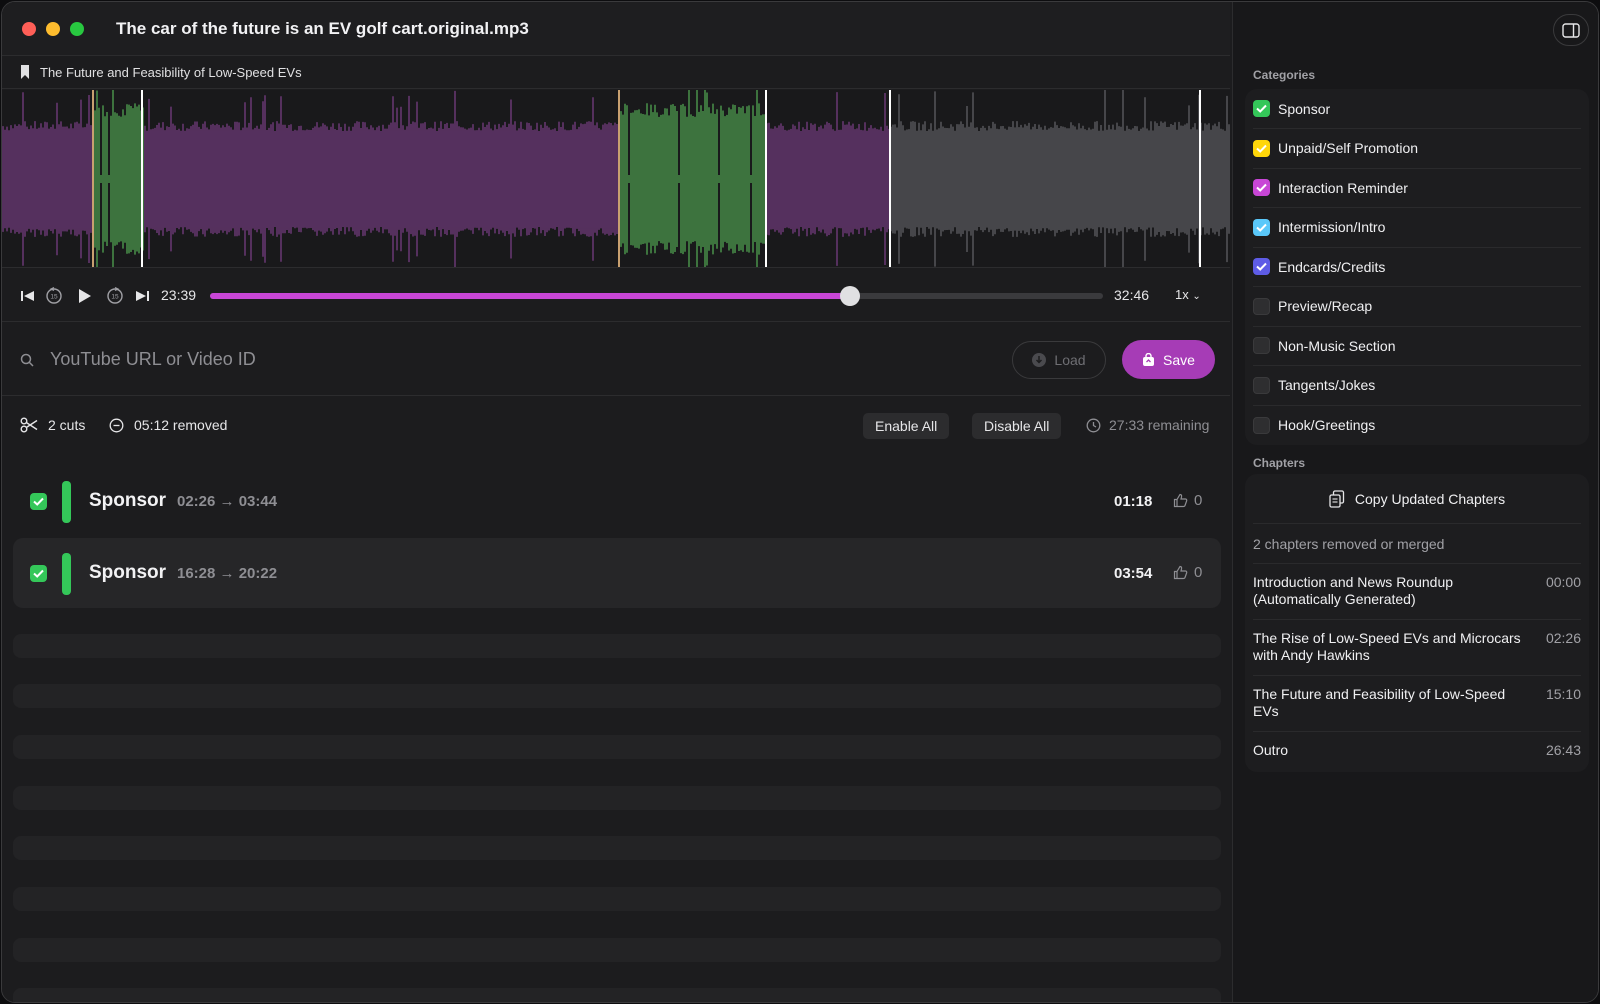 The height and width of the screenshot is (1004, 1600). What do you see at coordinates (617, 501) in the screenshot?
I see `segment-row: Sponsor 02:26 → 03:44 01:18 0` at bounding box center [617, 501].